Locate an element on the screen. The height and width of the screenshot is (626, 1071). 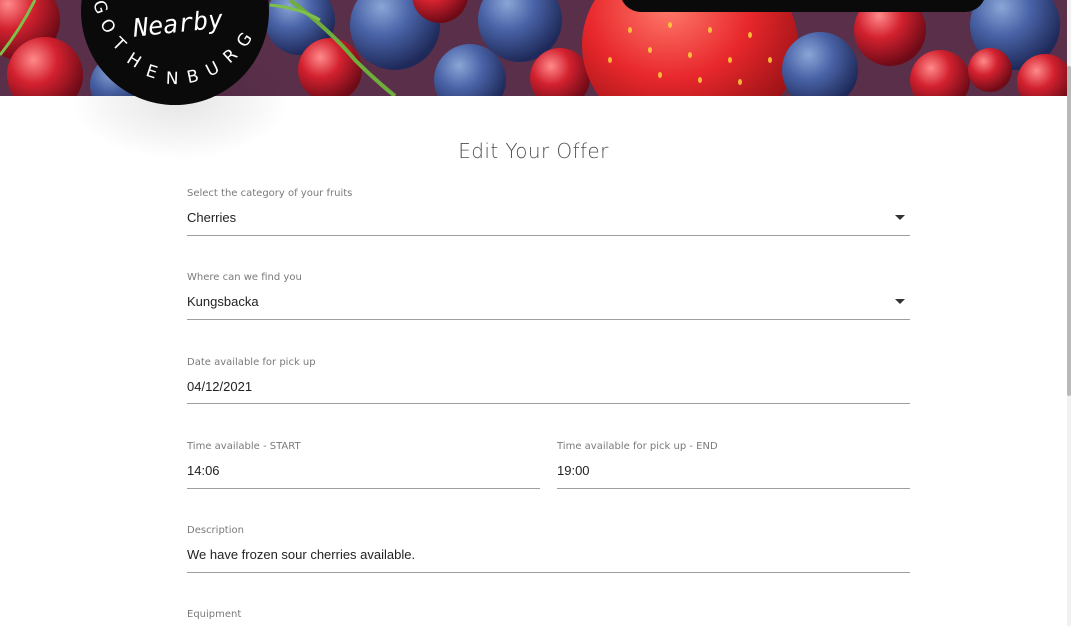
time-start-underline is located at coordinates (363, 488).